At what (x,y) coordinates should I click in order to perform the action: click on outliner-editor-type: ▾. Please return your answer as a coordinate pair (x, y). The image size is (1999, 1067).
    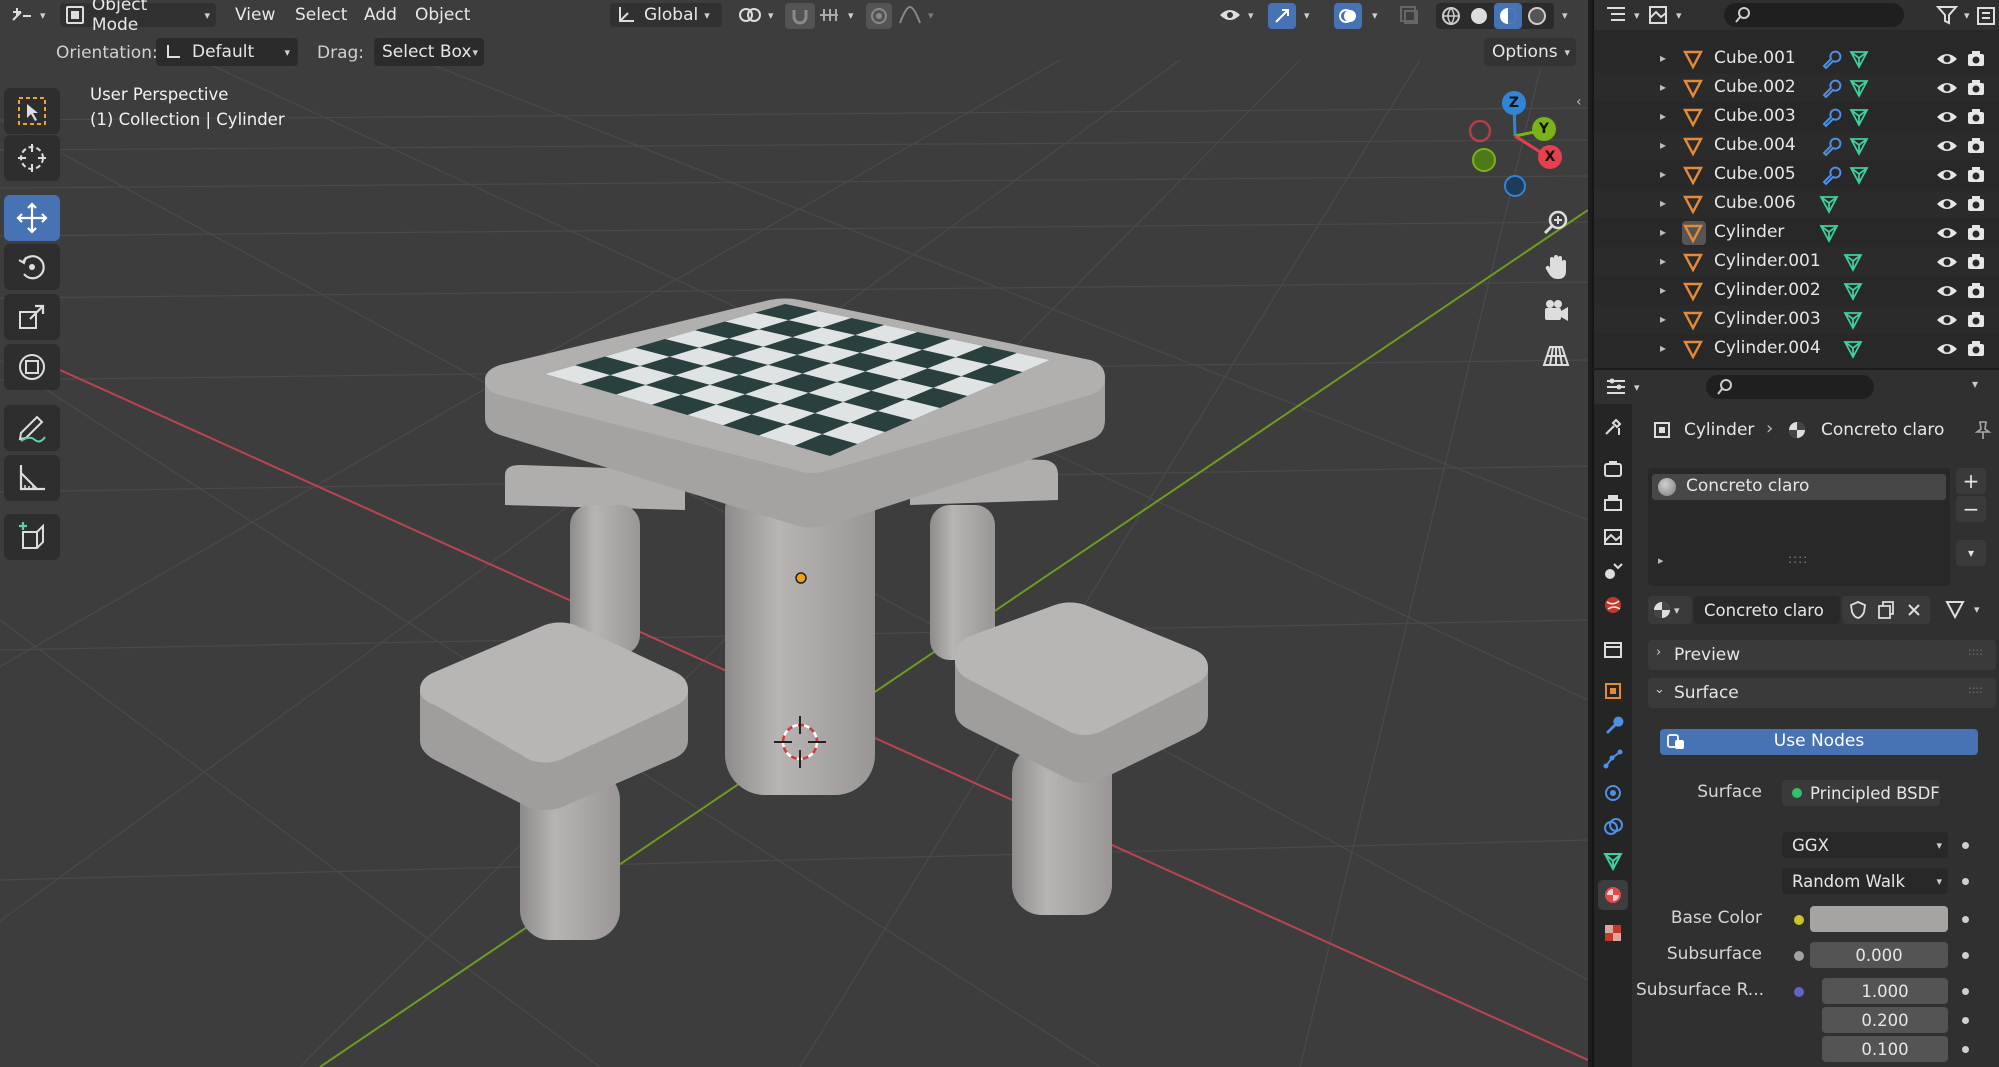
    Looking at the image, I should click on (1622, 15).